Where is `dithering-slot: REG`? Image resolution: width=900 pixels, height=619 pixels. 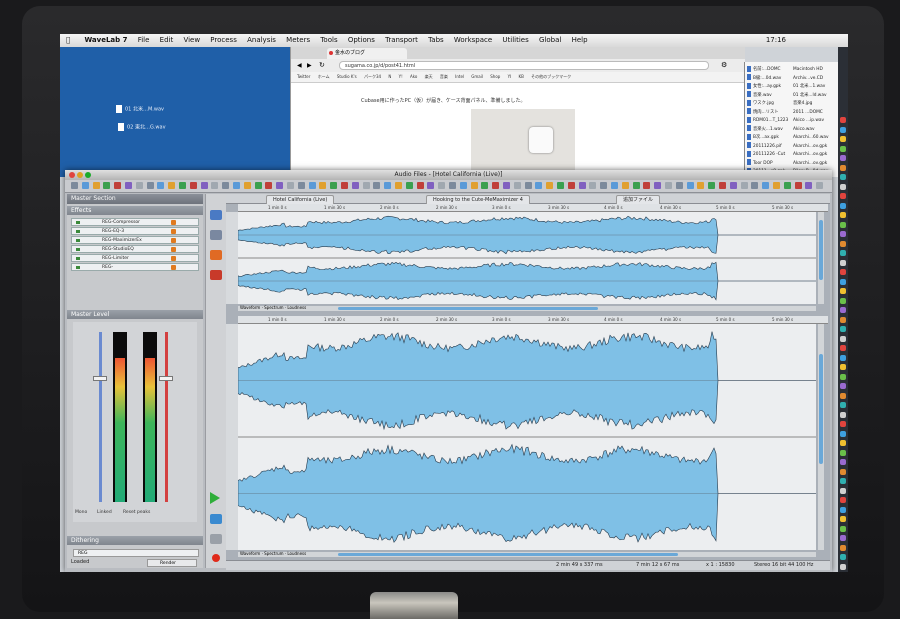
dithering-slot: REG is located at coordinates (136, 553).